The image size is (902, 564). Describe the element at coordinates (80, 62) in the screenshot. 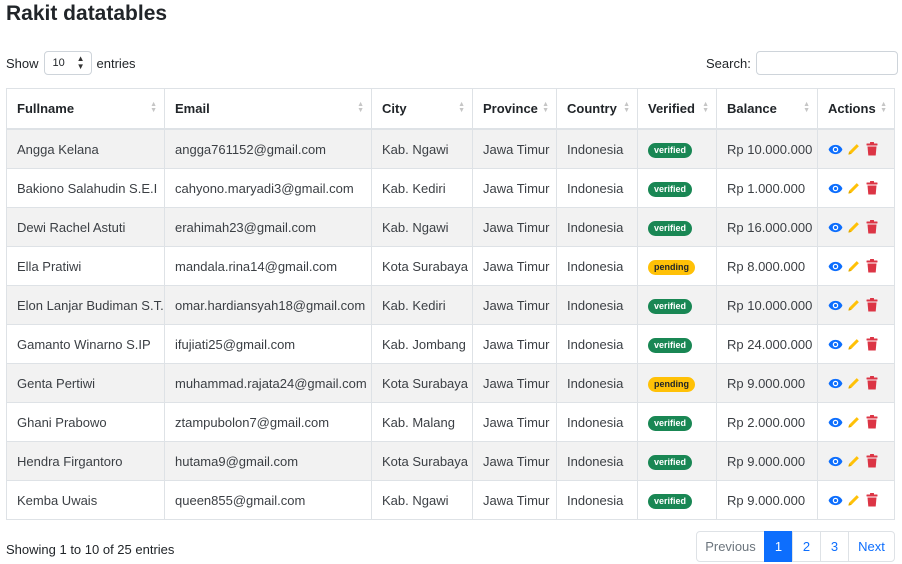

I see `sort-caret-icon: ▲ ▼` at that location.